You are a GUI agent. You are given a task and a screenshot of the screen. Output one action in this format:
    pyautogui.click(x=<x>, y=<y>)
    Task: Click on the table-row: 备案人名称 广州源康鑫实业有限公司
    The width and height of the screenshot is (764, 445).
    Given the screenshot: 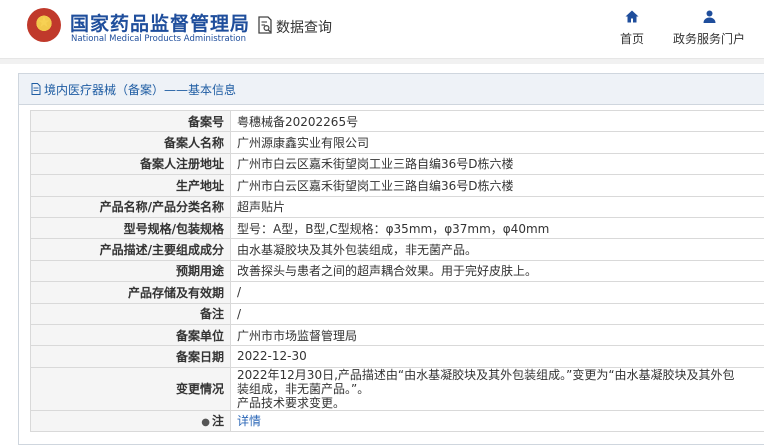 What is the action you would take?
    pyautogui.click(x=397, y=142)
    